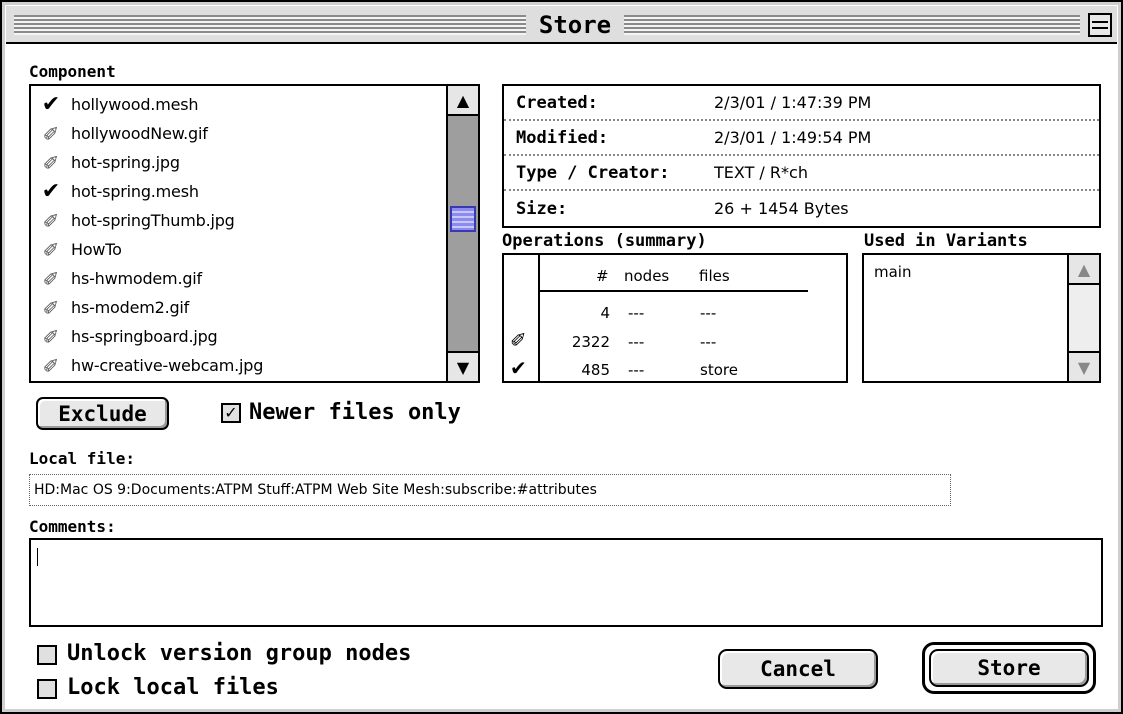 Image resolution: width=1123 pixels, height=714 pixels. I want to click on title-stripes-left, so click(270, 25).